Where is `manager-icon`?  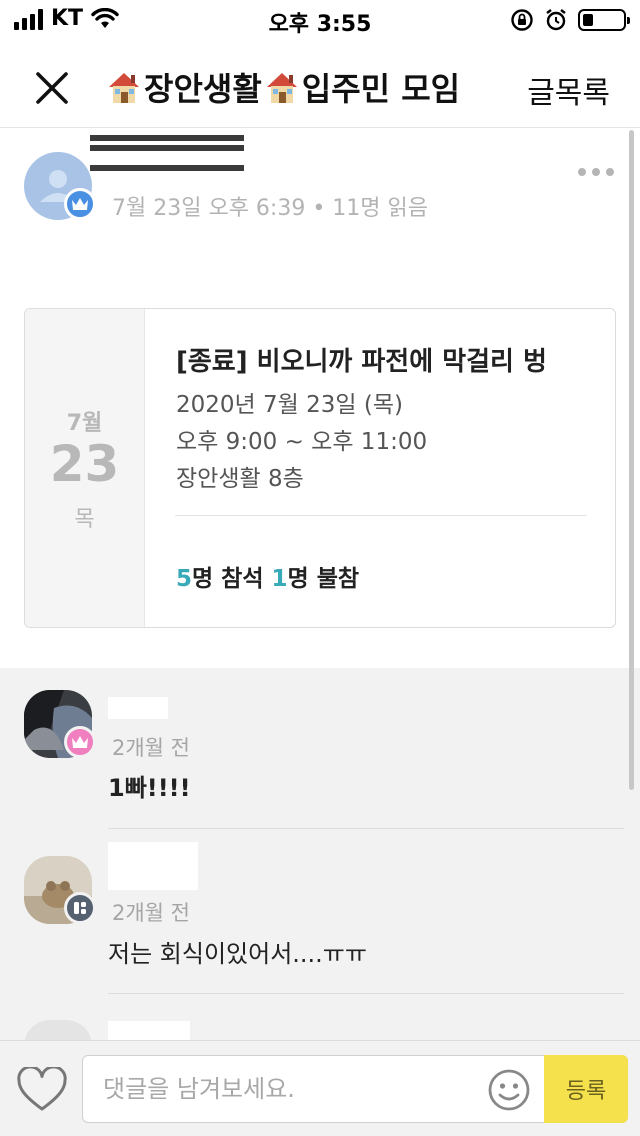 manager-icon is located at coordinates (80, 908).